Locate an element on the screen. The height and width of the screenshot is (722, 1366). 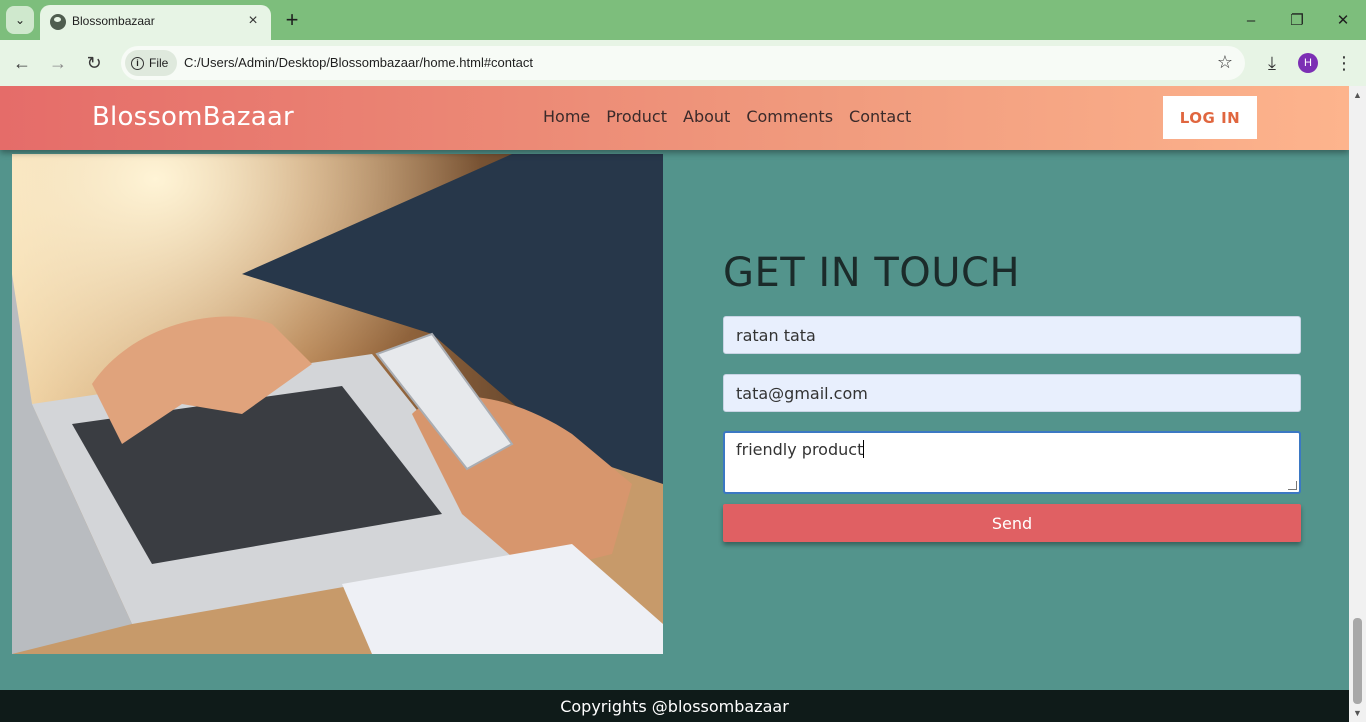
tab-title: Blossombazaar is located at coordinates (113, 21).